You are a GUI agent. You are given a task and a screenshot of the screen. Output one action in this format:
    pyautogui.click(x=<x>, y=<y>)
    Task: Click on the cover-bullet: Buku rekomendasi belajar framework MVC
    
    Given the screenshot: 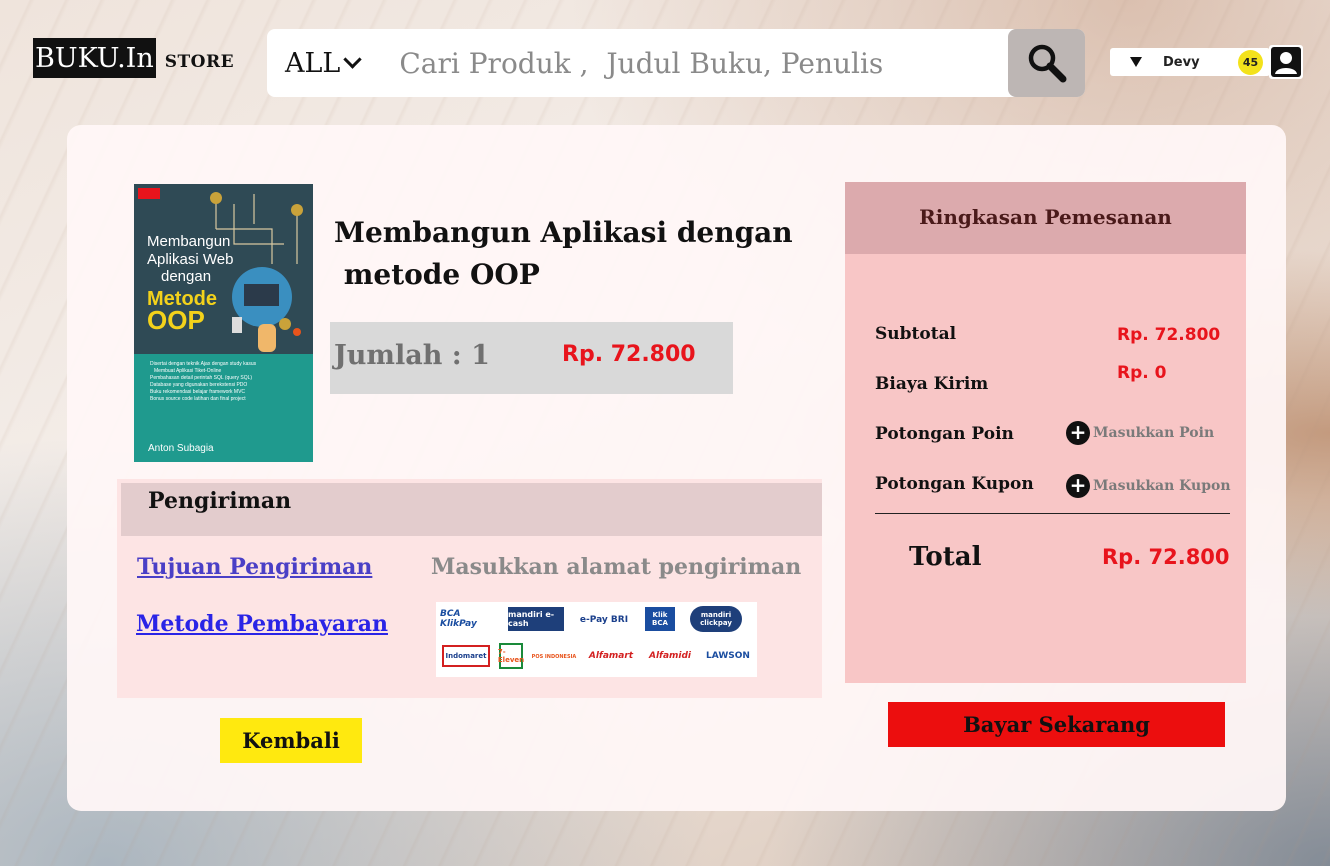 What is the action you would take?
    pyautogui.click(x=197, y=392)
    